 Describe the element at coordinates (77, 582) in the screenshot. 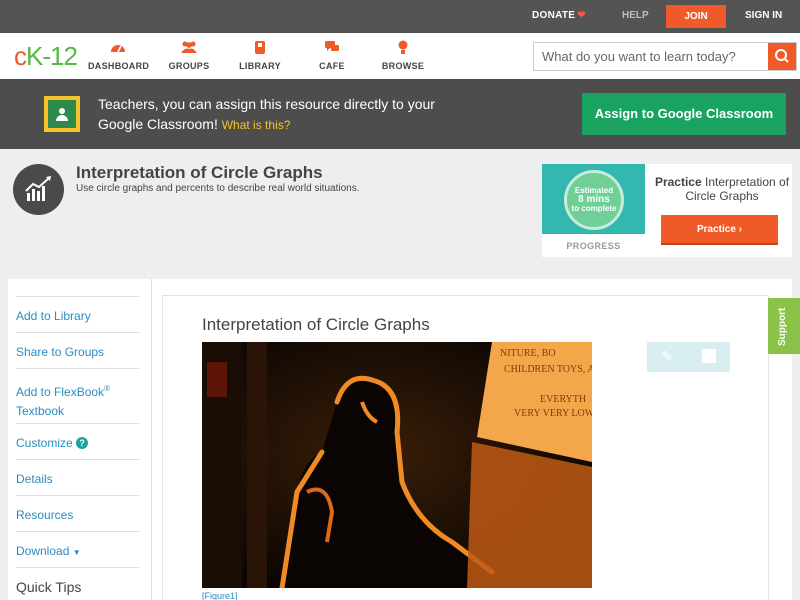

I see `sidebar-quick-tips: Quick Tips` at that location.